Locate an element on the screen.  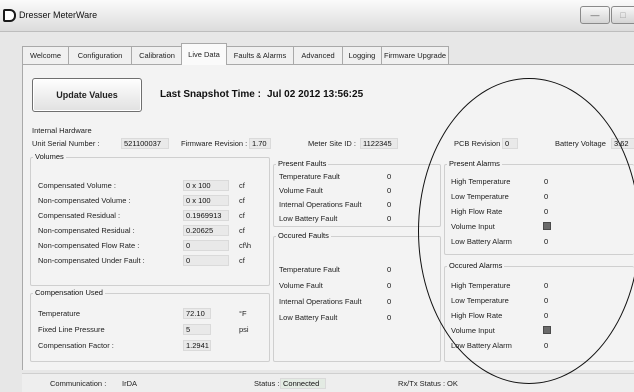
firmware-label: Firmware Revision : is located at coordinates (214, 143).